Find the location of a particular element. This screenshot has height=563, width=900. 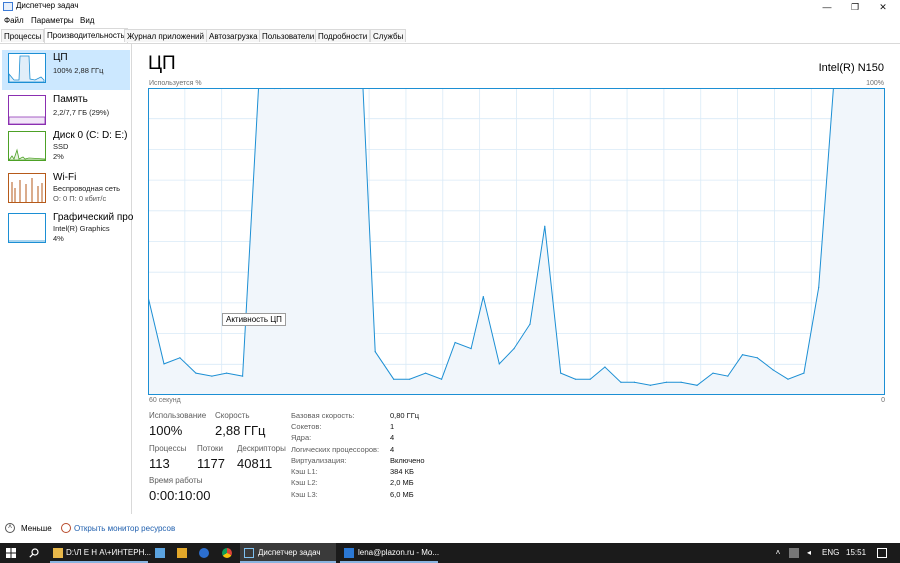

action-center-icon is located at coordinates (882, 553).